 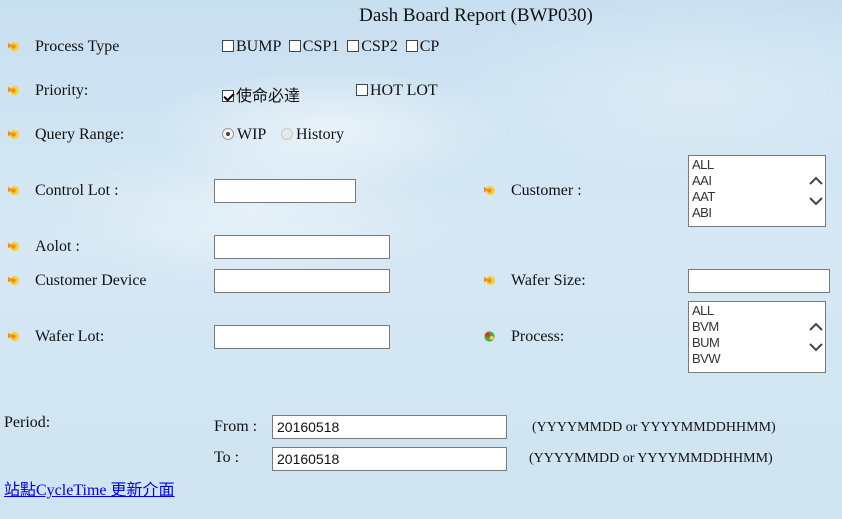 I want to click on cycletime-update-link: 站點CycleTime 更新介面, so click(x=89, y=488).